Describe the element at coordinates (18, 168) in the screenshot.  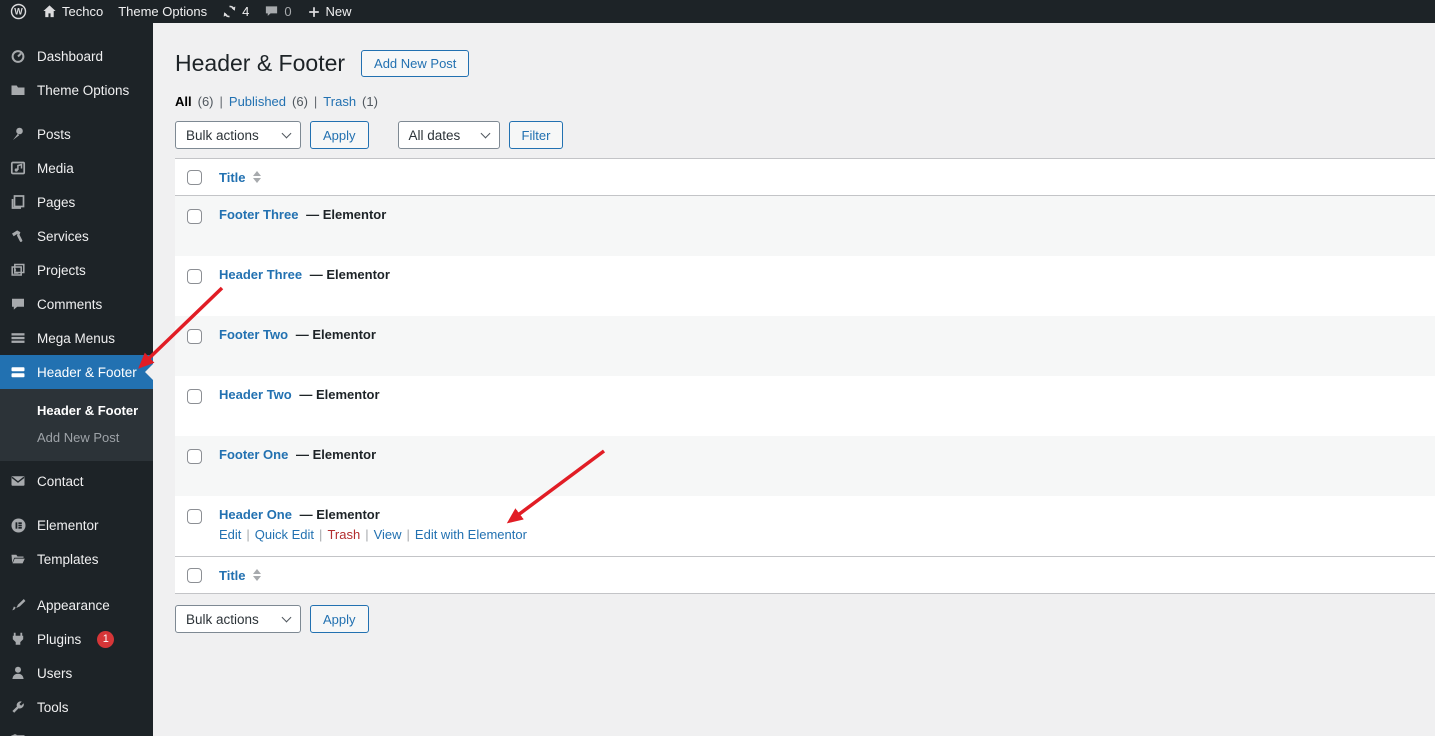
I see `media-icon` at that location.